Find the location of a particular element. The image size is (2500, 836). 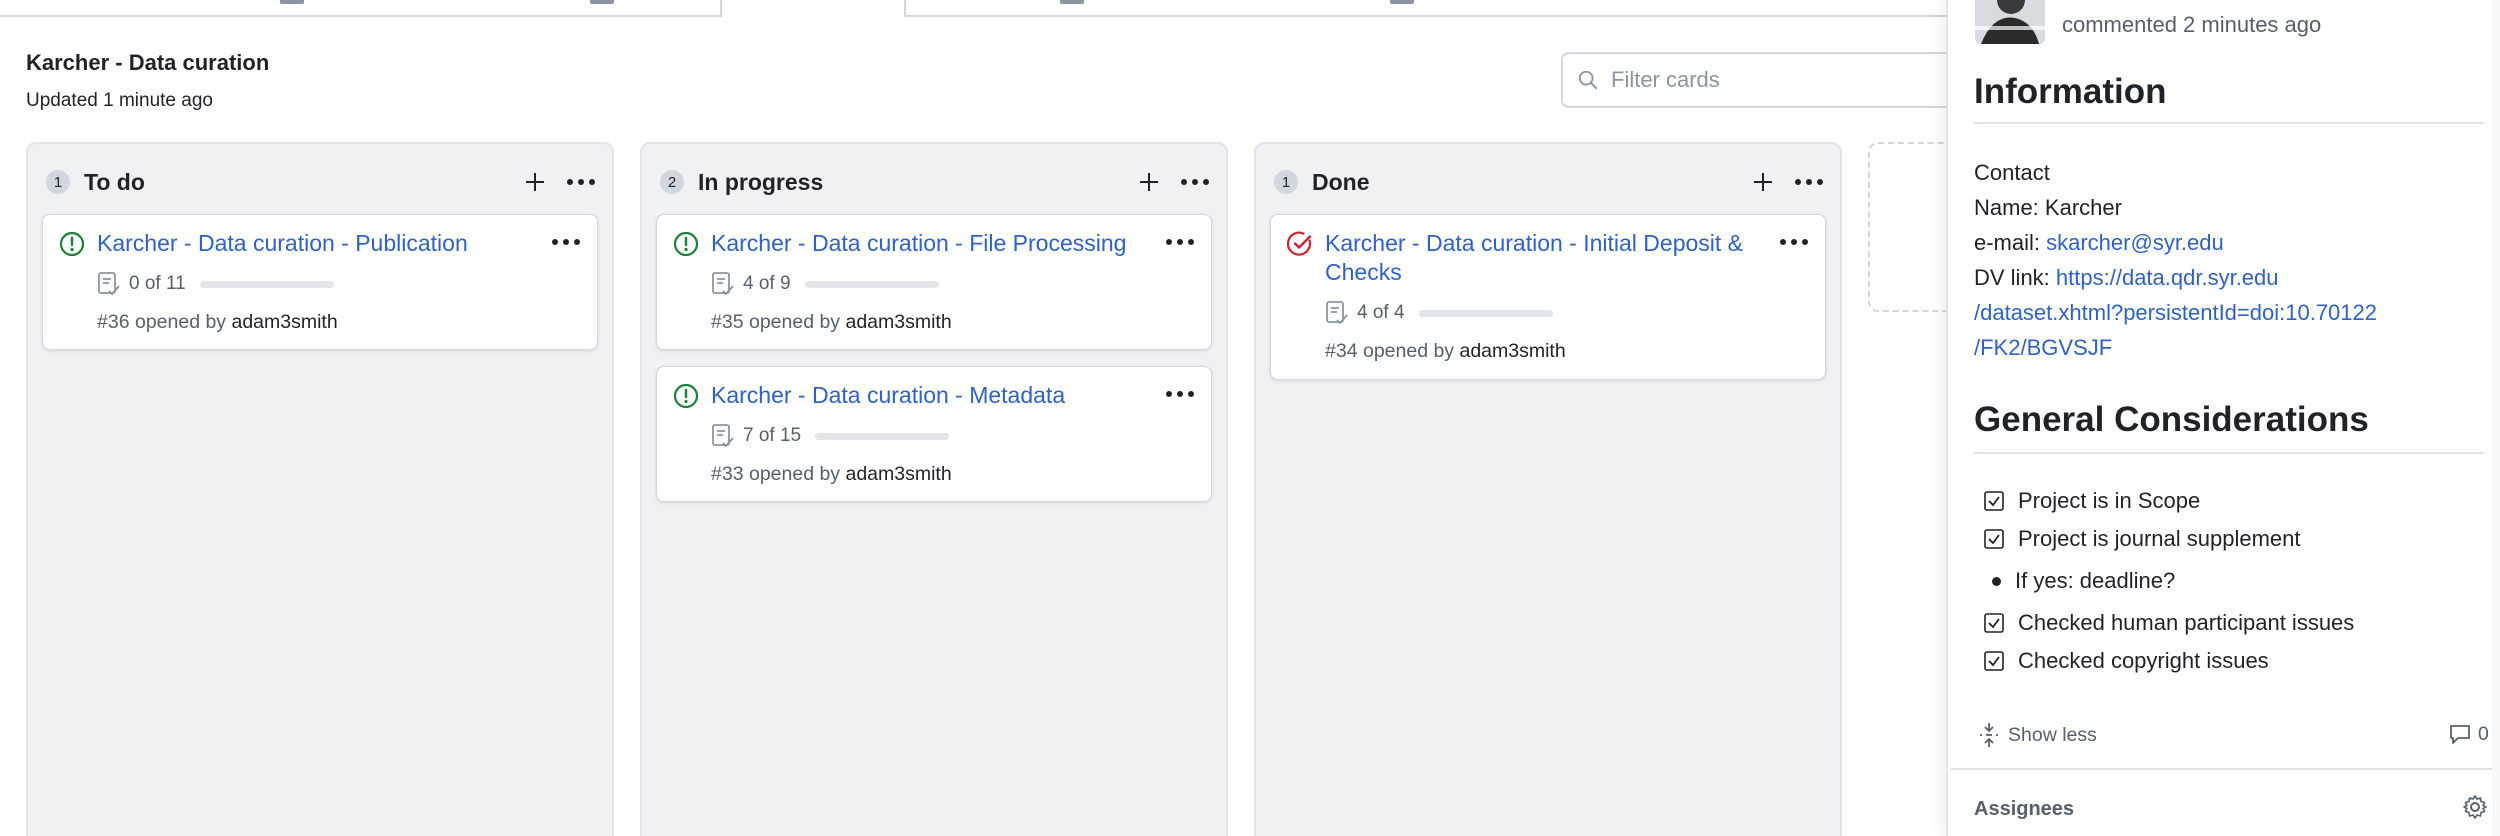

issue-title-link: Karcher - Data curation - Publication is located at coordinates (319, 243).